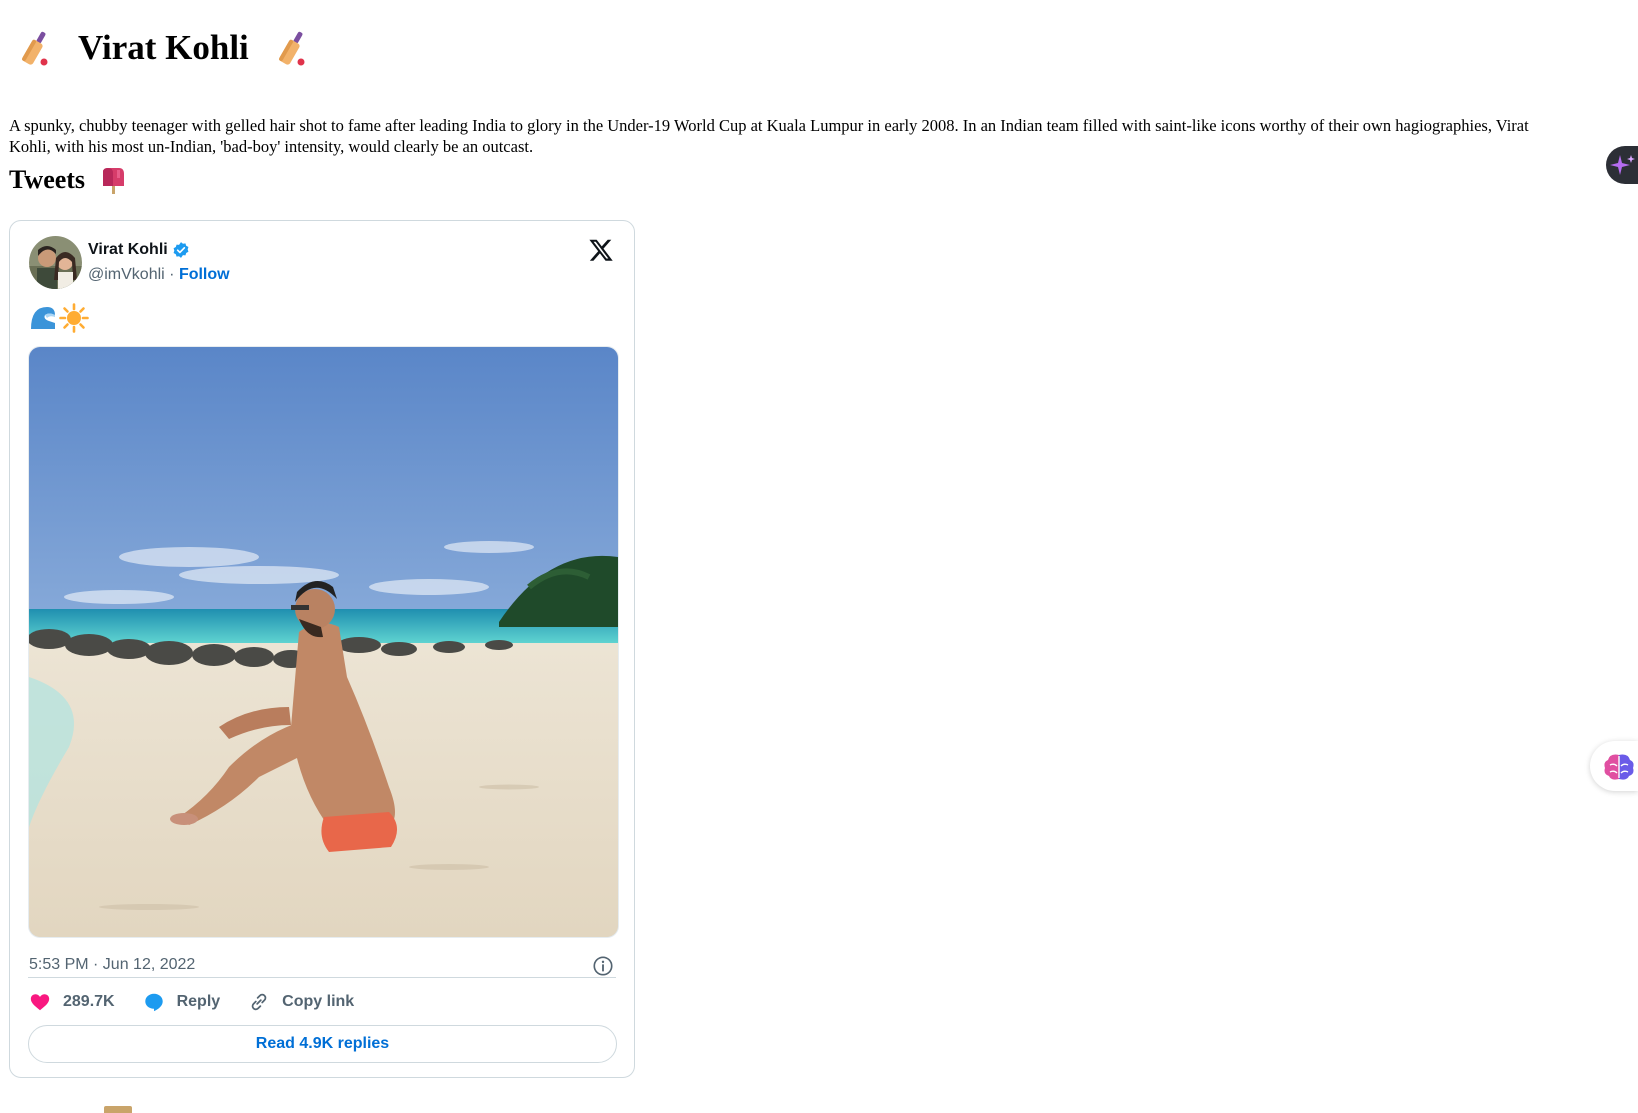  Describe the element at coordinates (322, 977) in the screenshot. I see `divider` at that location.